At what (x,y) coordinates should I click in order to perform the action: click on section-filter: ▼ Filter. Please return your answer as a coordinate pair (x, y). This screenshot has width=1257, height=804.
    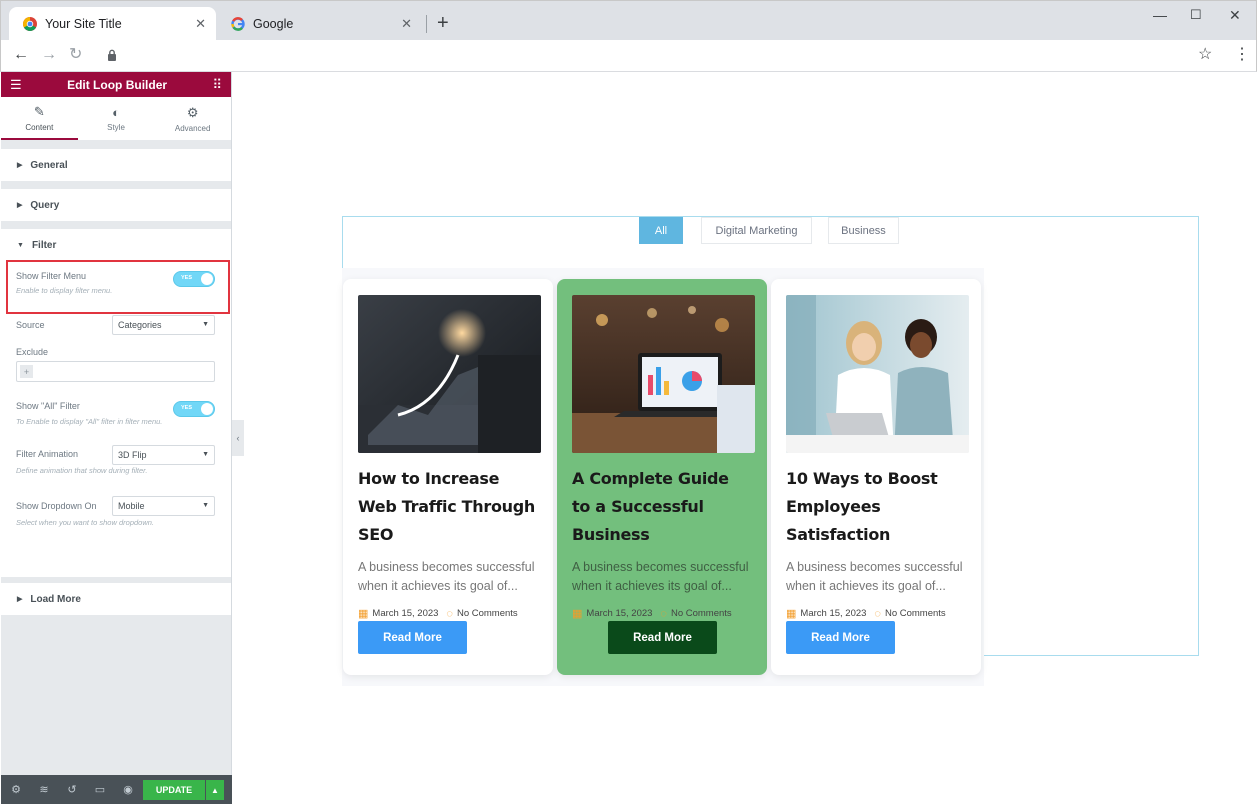
    Looking at the image, I should click on (116, 245).